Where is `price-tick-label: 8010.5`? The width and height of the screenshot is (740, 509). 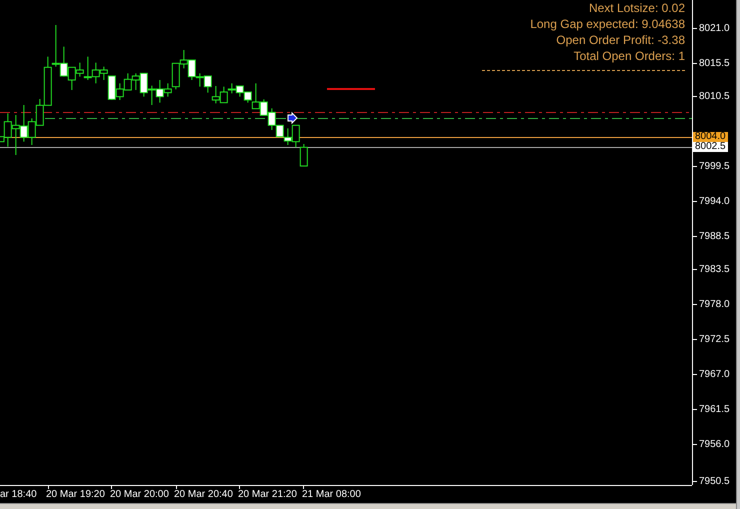 price-tick-label: 8010.5 is located at coordinates (714, 96).